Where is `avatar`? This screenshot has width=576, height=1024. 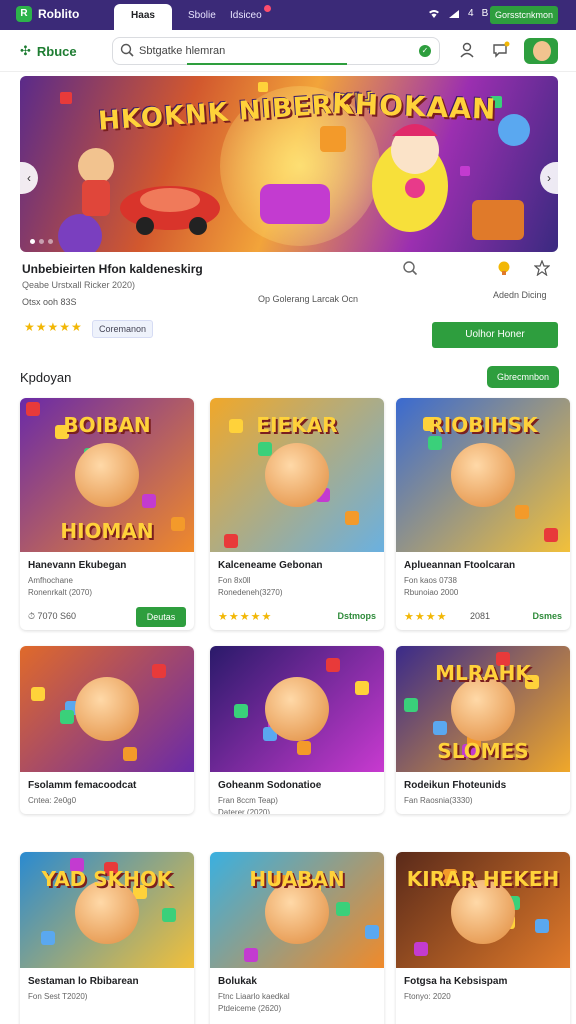 avatar is located at coordinates (541, 51).